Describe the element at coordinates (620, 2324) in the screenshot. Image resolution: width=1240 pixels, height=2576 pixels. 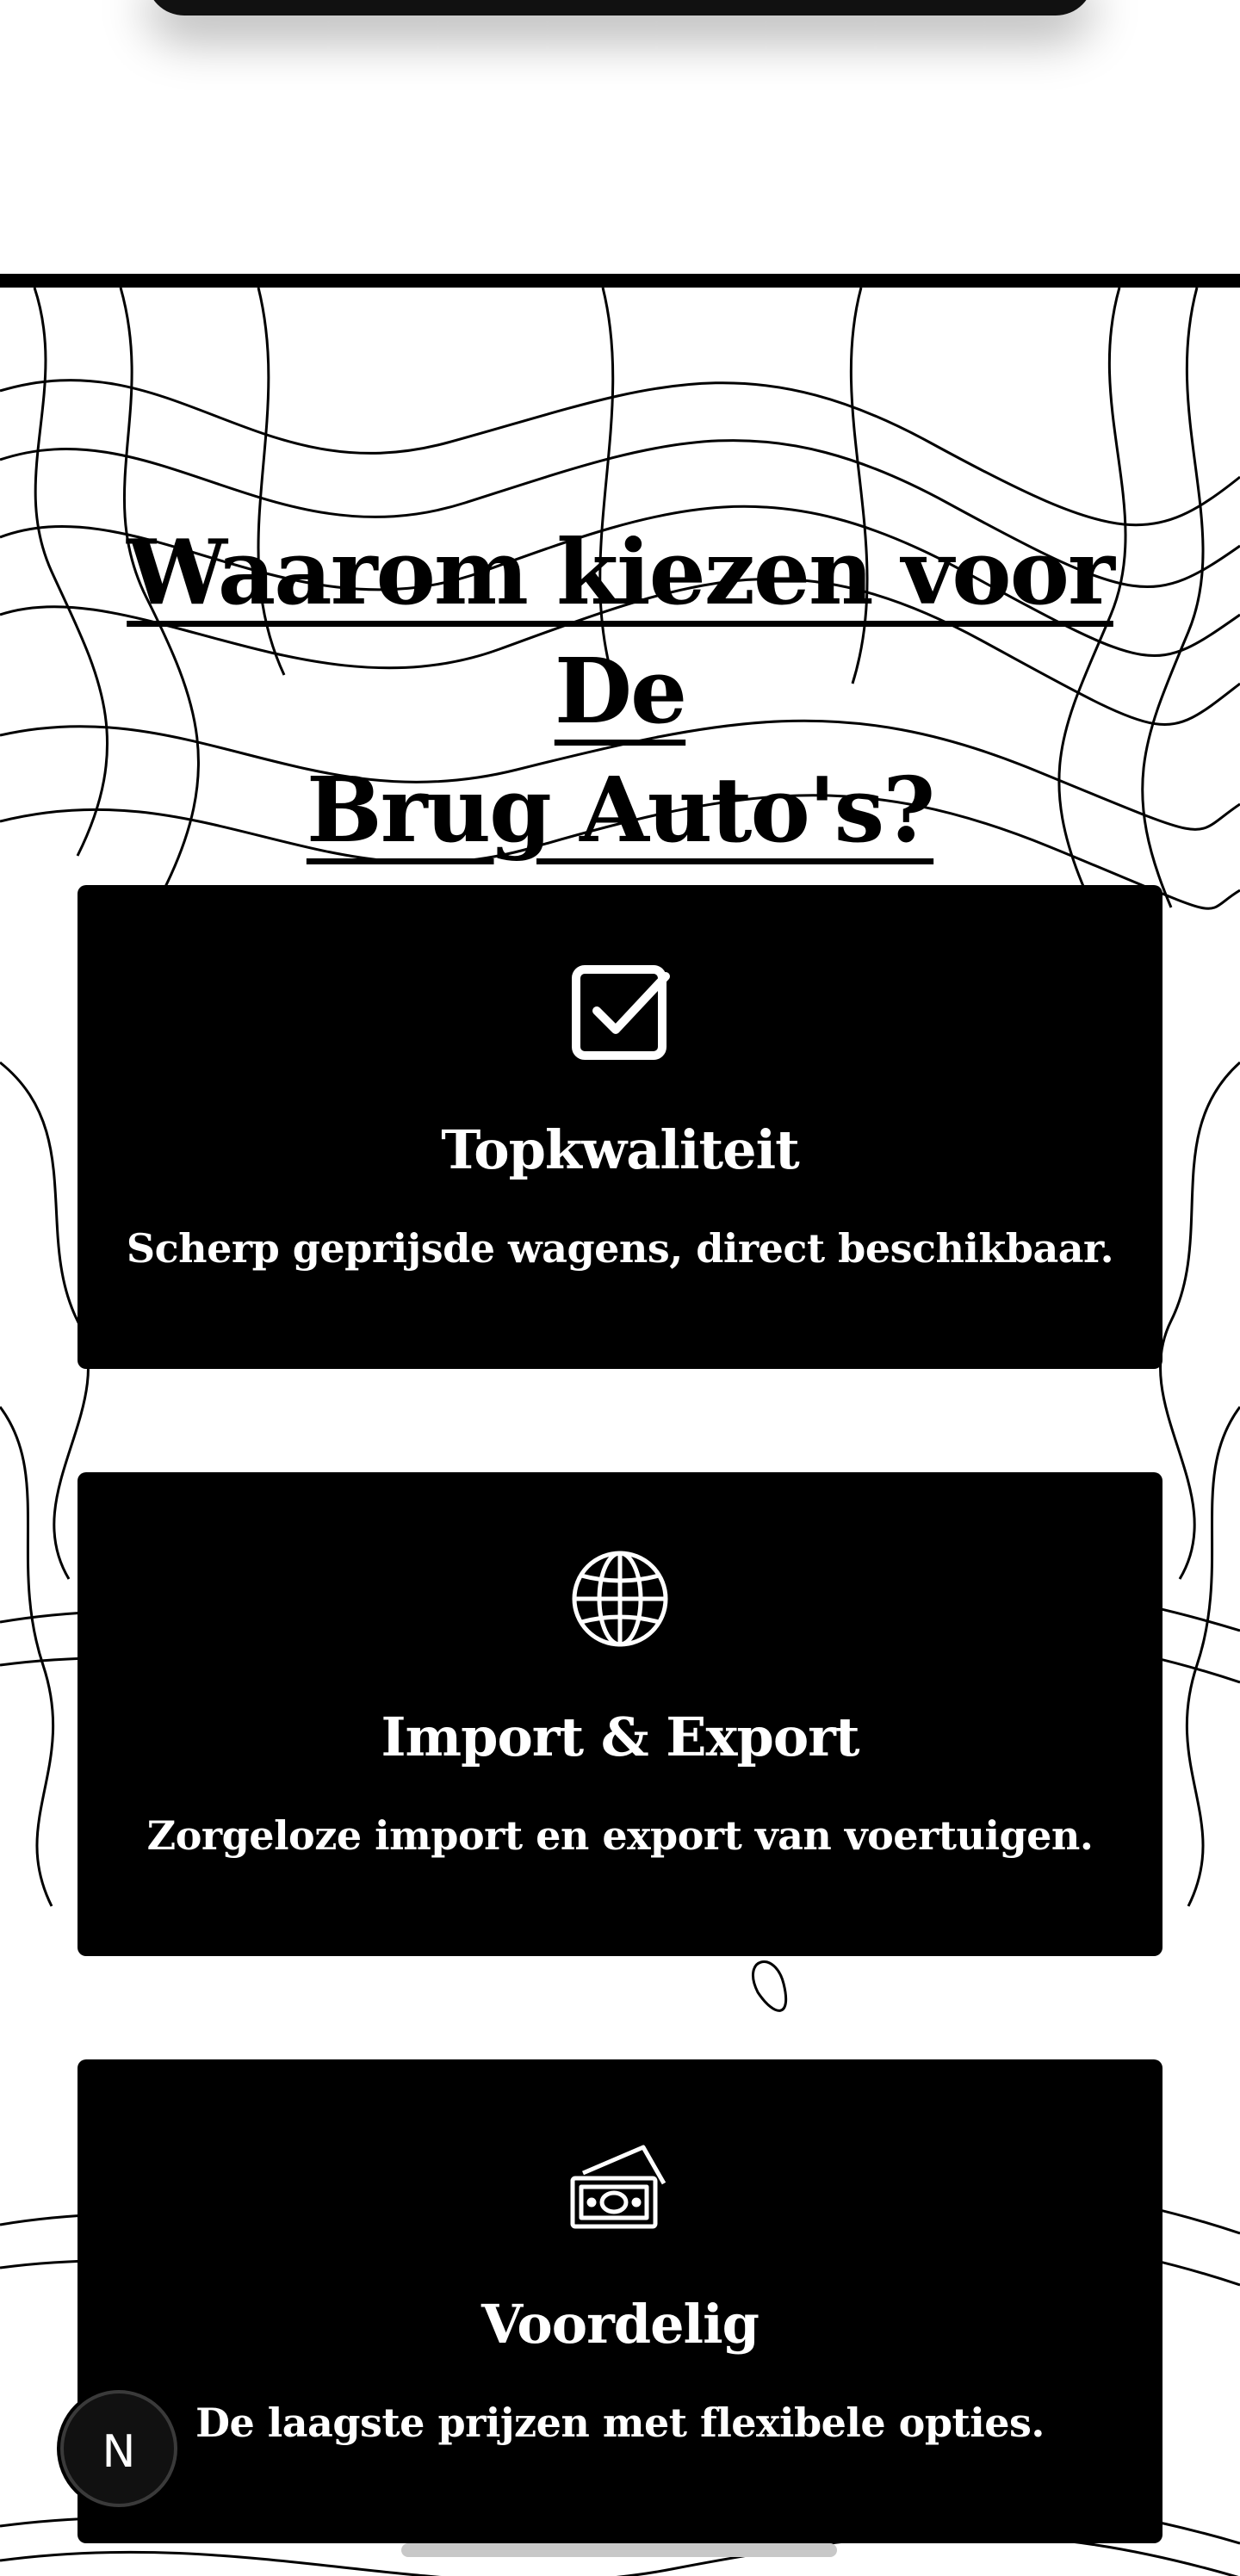
I see `feature-title: Voordelig` at that location.